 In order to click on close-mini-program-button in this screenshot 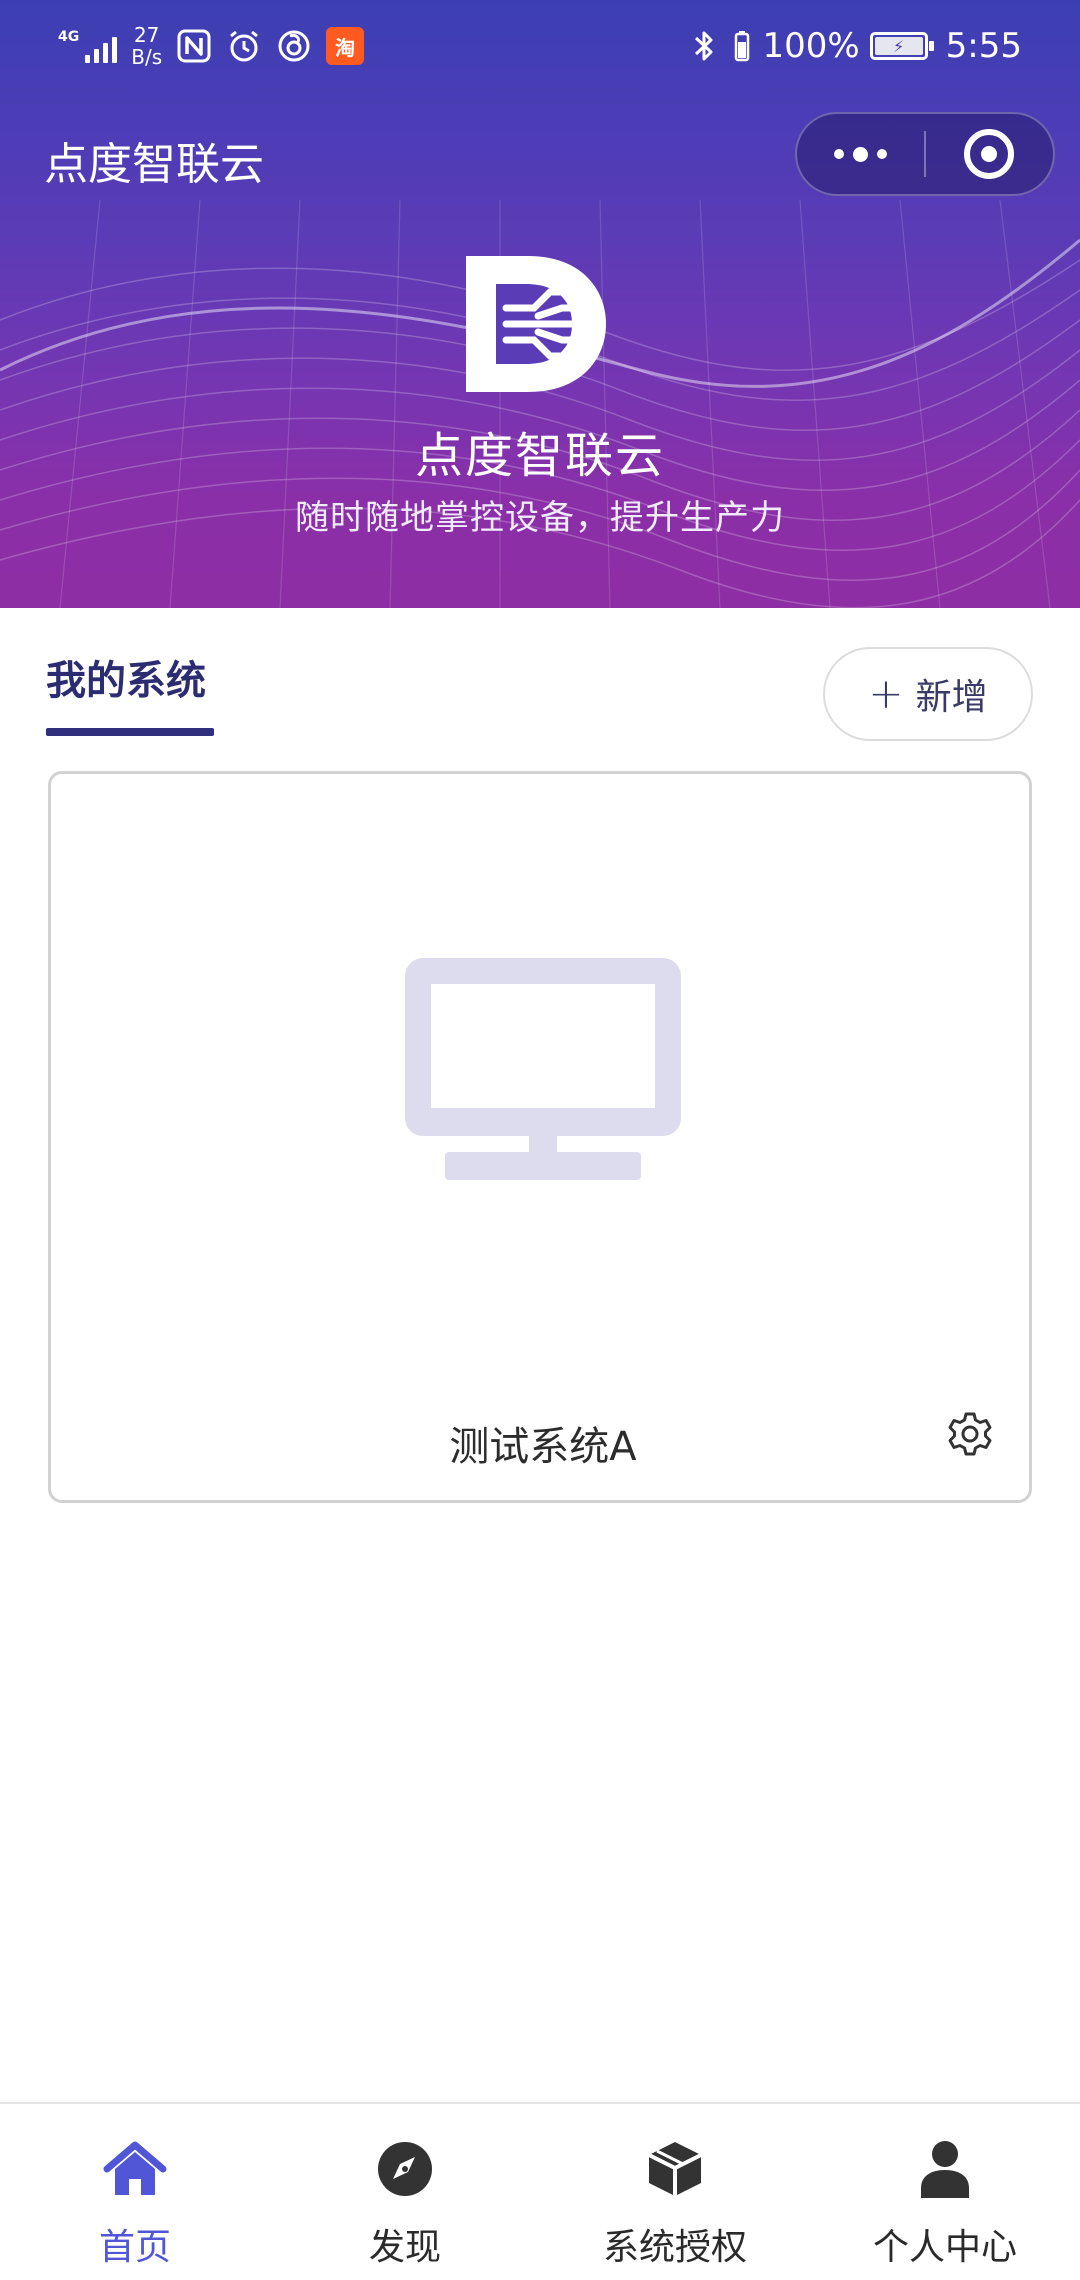, I will do `click(989, 154)`.